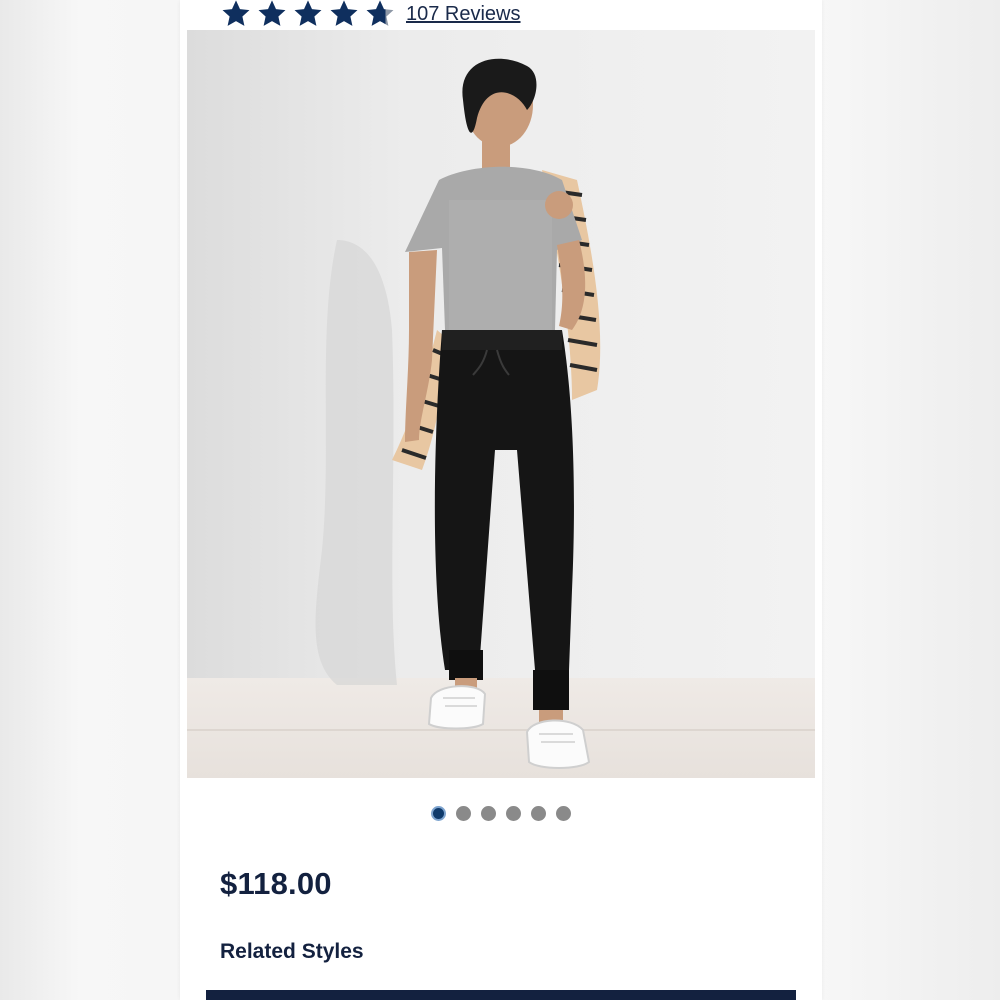  Describe the element at coordinates (276, 883) in the screenshot. I see `product-price: $118.00` at that location.